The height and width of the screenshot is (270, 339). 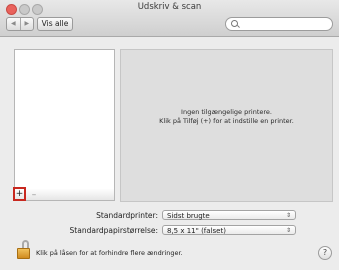 What do you see at coordinates (229, 215) in the screenshot?
I see `default-printer-popup: Sidst brugte ⇕` at bounding box center [229, 215].